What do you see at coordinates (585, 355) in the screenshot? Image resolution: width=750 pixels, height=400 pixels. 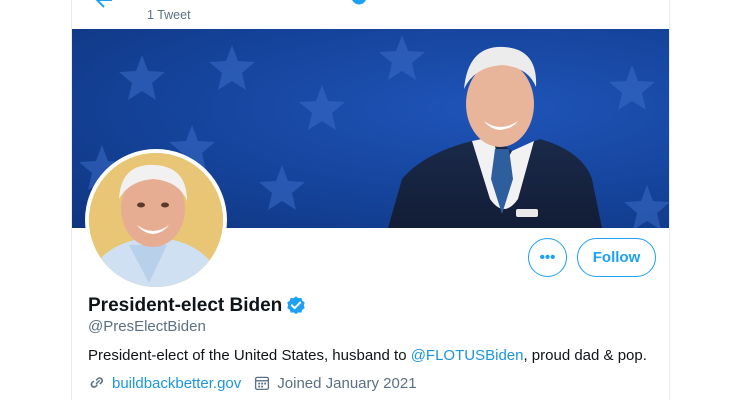 I see `bio-text-end: , proud dad & pop.` at bounding box center [585, 355].